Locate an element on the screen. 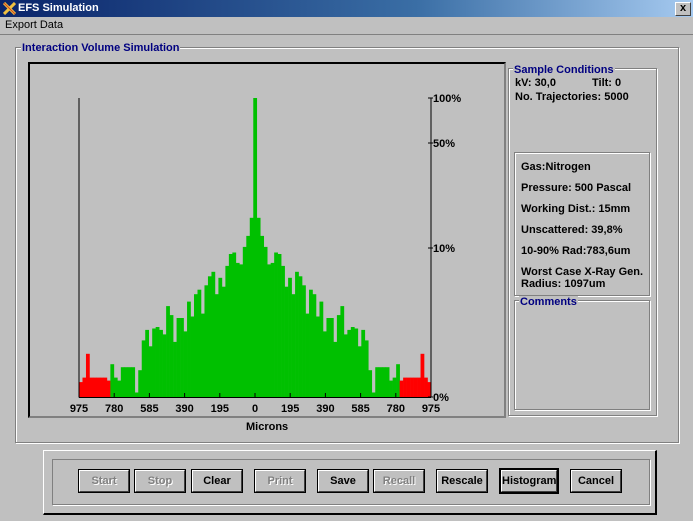  kv-value: kV: 30,0 is located at coordinates (535, 83).